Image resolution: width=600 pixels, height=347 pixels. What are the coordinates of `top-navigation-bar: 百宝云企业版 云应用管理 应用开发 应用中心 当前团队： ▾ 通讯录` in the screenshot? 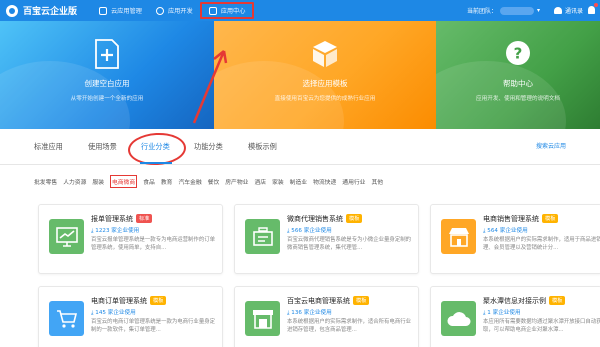 It's located at (300, 10).